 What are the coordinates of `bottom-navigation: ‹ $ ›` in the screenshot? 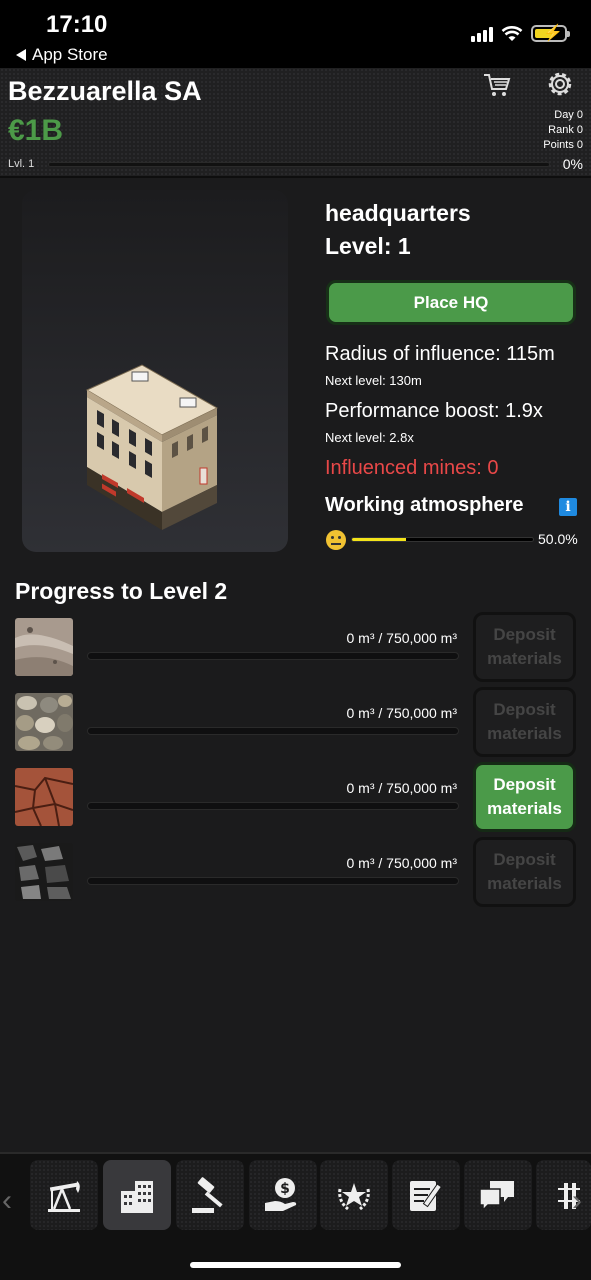 It's located at (295, 1216).